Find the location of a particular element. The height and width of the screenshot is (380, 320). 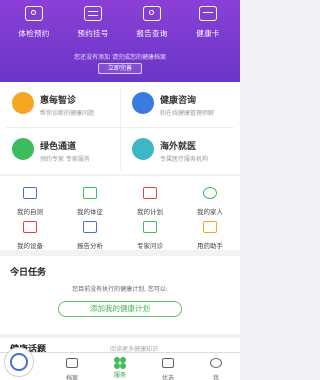

tab-label: 我 is located at coordinates (215, 377).